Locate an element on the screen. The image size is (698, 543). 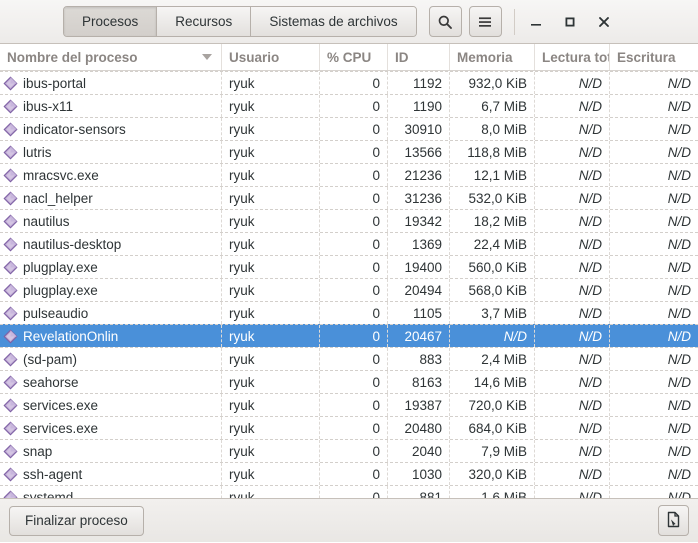
maximize-button is located at coordinates (570, 22).